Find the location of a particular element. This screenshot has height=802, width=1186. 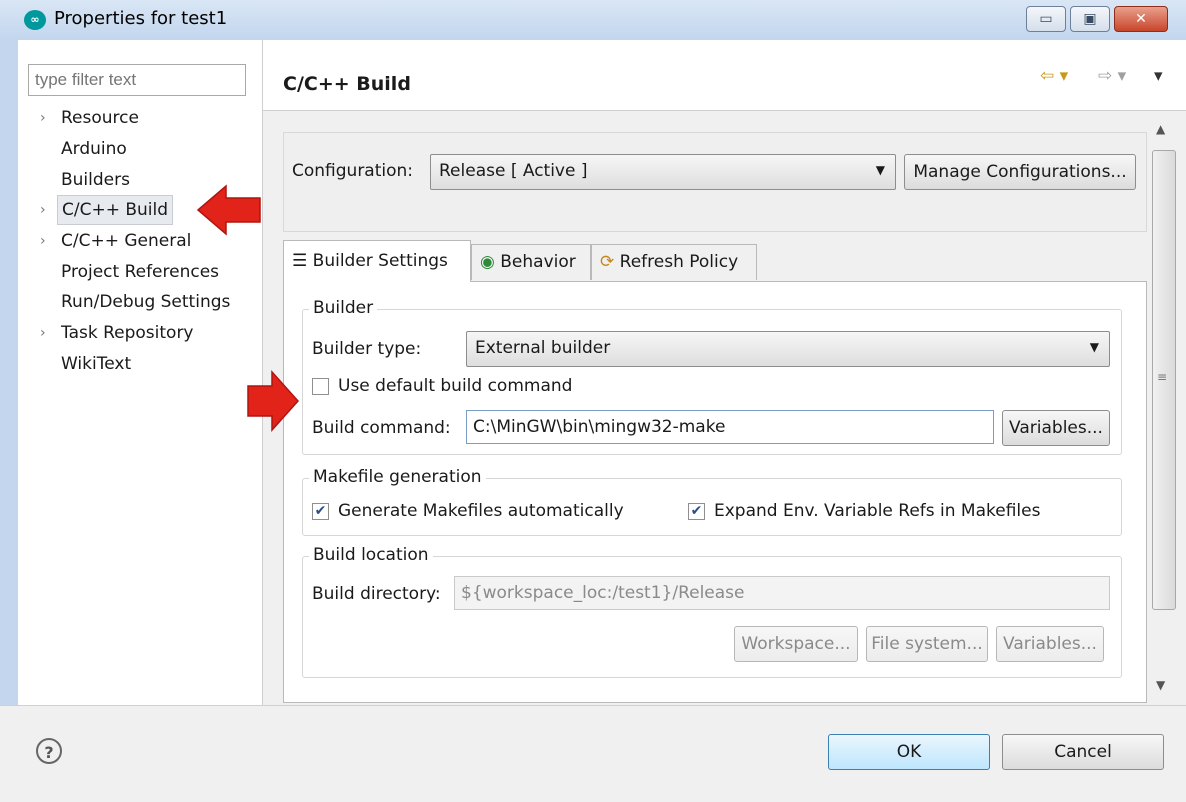

sidebar-item-label: Project References is located at coordinates (140, 272).